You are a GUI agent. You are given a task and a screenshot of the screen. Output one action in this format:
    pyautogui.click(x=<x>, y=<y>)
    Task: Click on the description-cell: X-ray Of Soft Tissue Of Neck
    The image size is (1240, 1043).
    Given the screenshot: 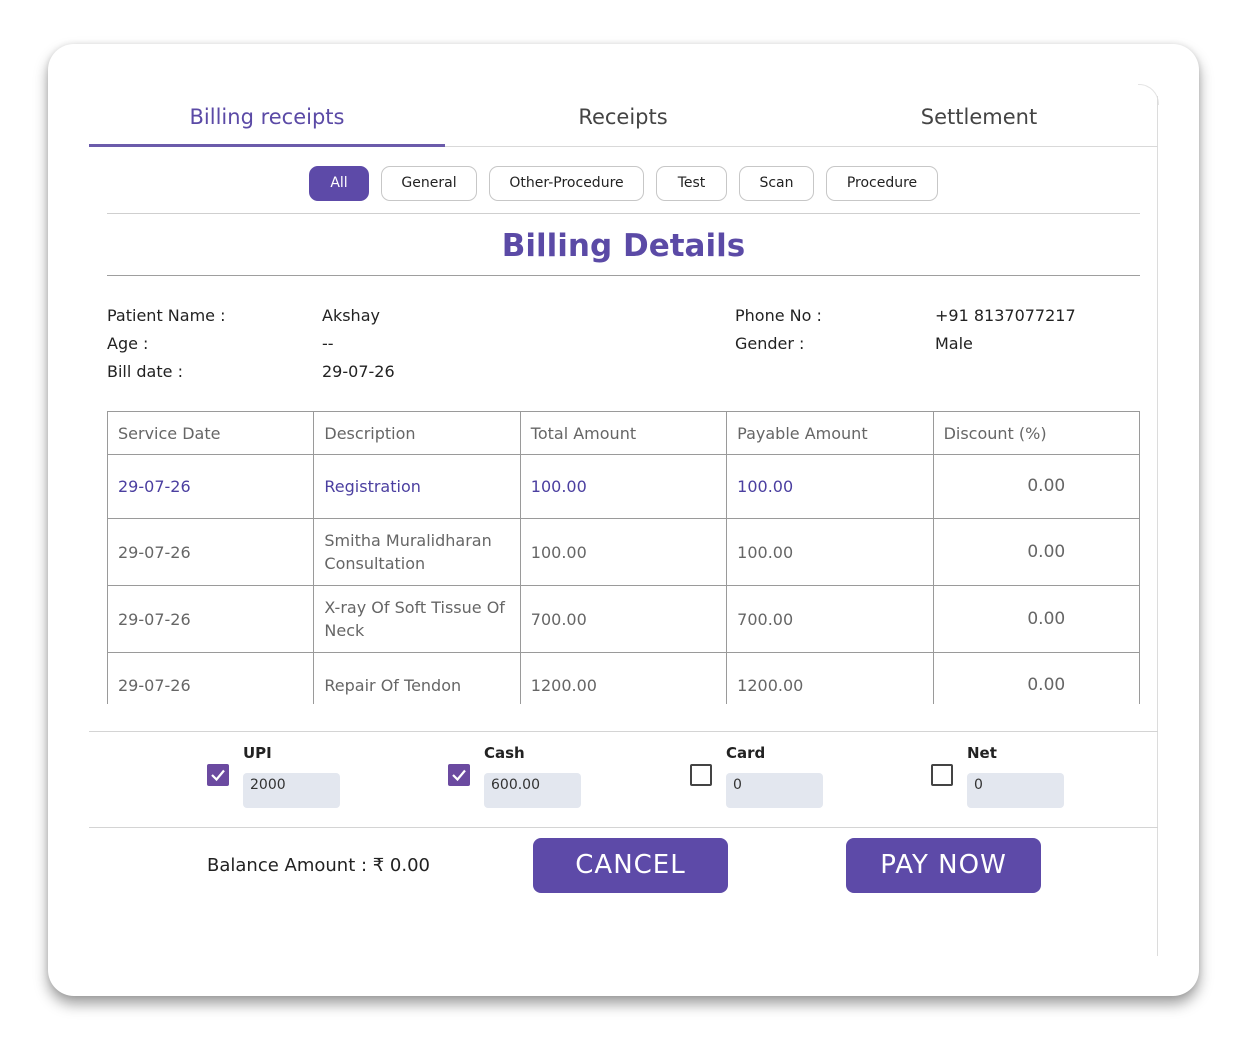 What is the action you would take?
    pyautogui.click(x=417, y=619)
    